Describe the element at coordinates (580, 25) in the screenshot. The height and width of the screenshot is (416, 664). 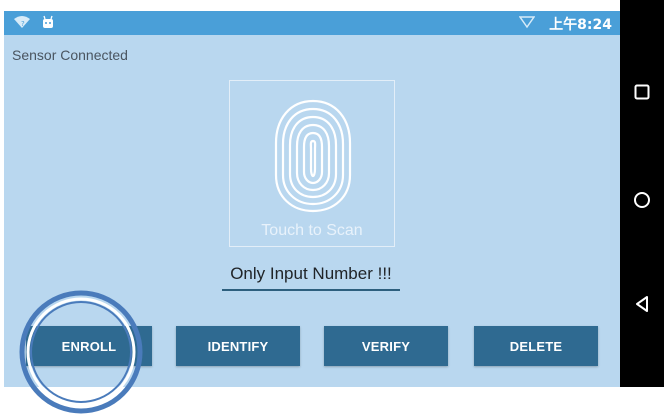
I see `clock: 上午8:24` at that location.